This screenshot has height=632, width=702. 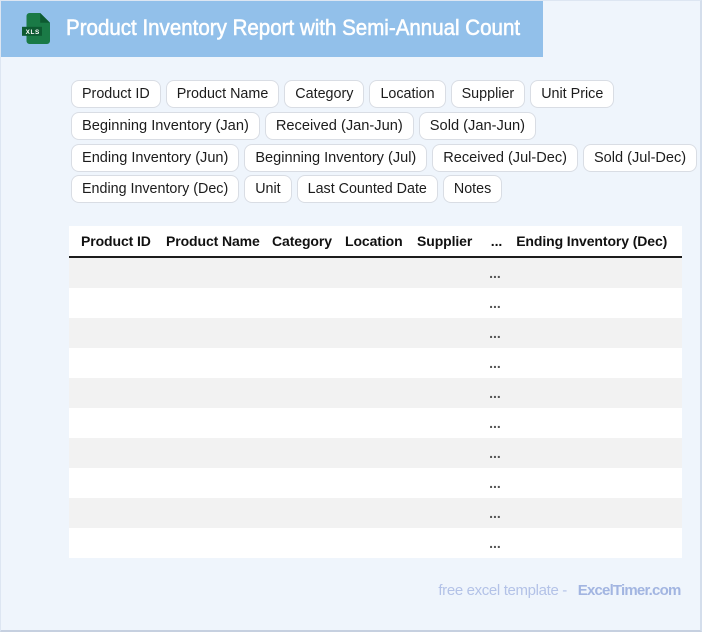 I want to click on svg-text: XLS, so click(x=33, y=32).